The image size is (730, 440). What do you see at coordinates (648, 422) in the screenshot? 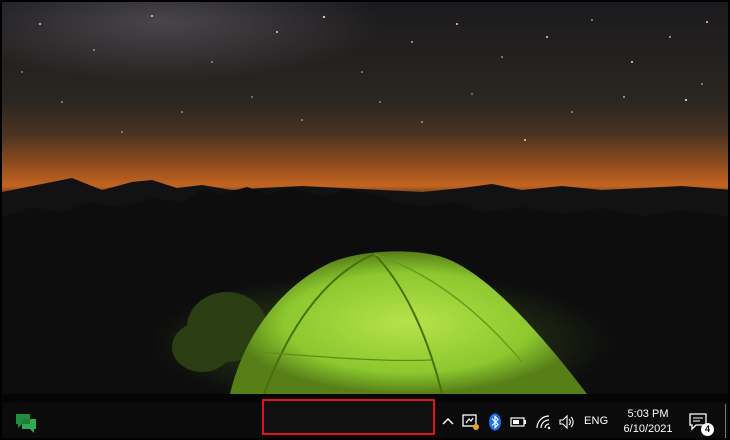
I see `system-clock: 5:03 PM 6/10/2021` at bounding box center [648, 422].